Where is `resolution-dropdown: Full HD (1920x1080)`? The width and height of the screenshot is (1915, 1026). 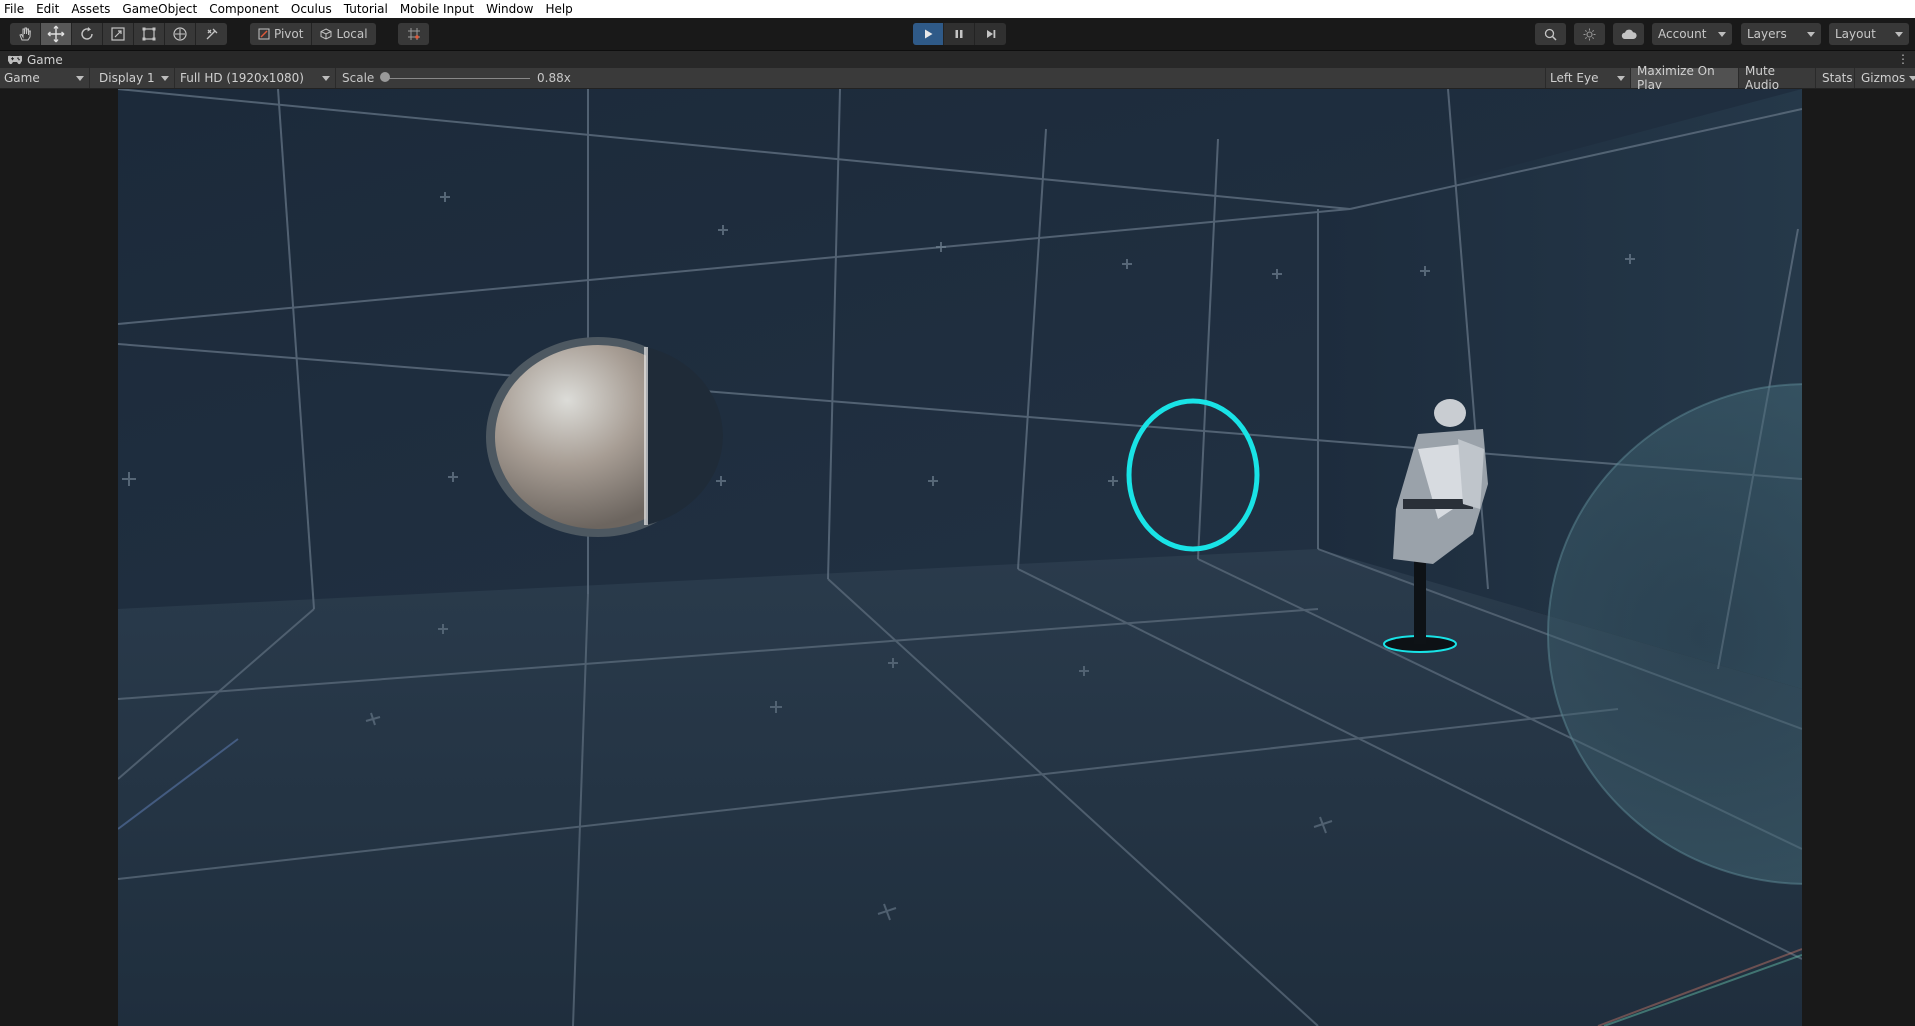
resolution-dropdown: Full HD (1920x1080) is located at coordinates (256, 78).